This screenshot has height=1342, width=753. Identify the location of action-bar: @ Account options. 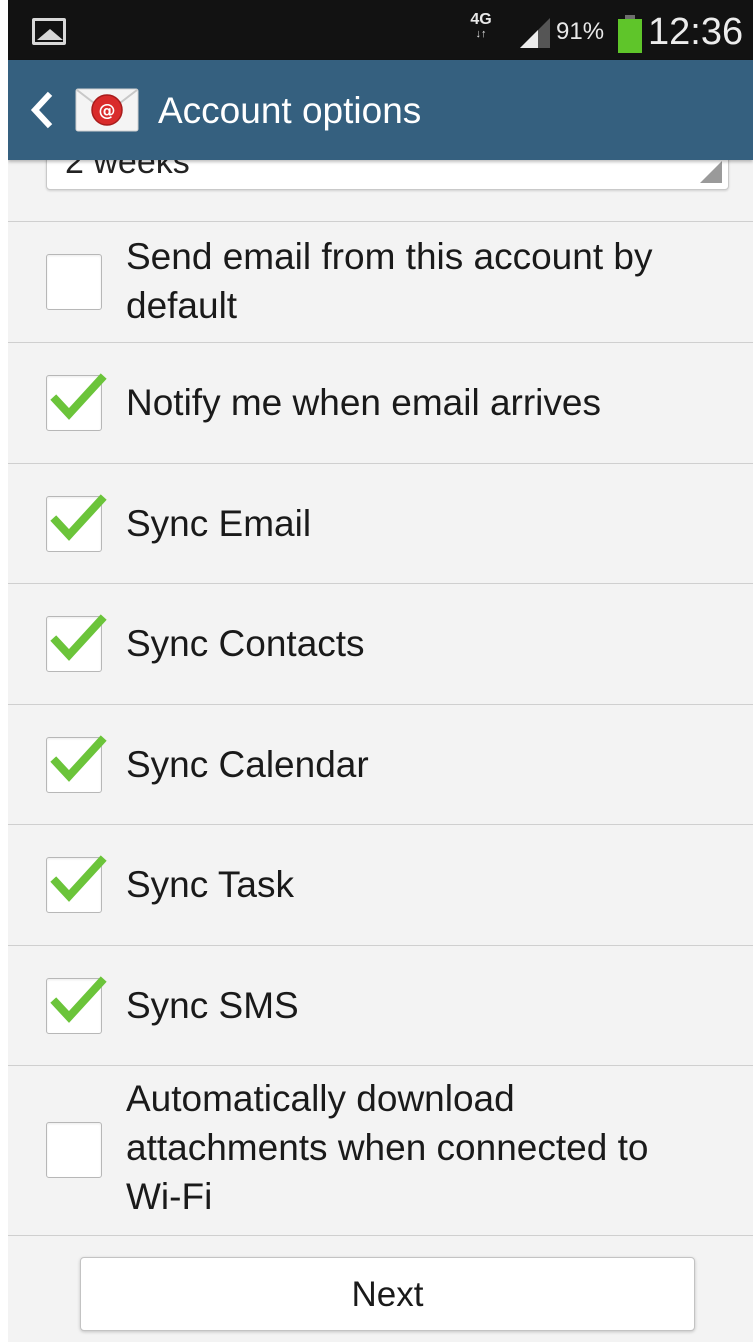
(380, 110).